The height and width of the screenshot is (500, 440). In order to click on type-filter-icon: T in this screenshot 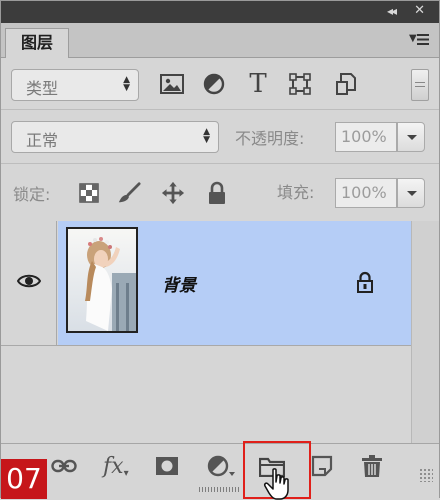, I will do `click(258, 84)`.